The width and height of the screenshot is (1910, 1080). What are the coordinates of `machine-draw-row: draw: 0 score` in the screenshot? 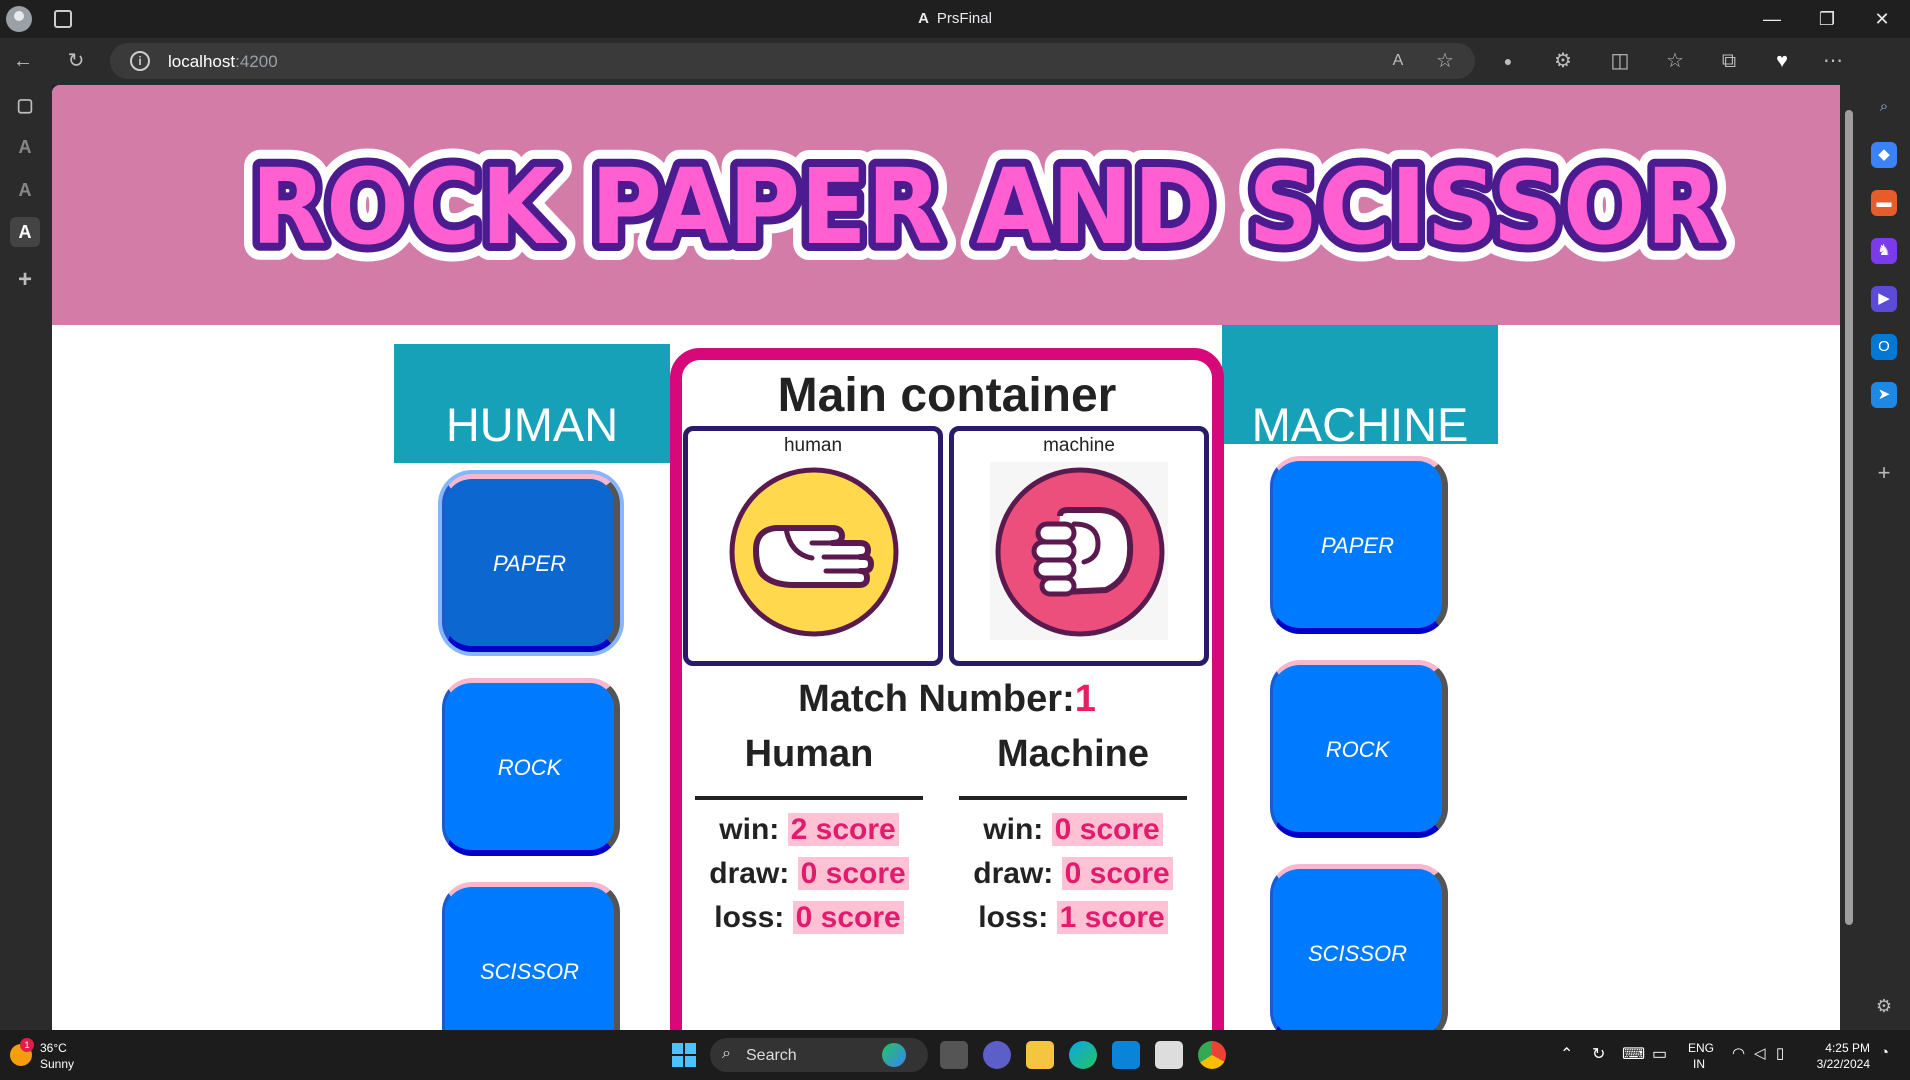 It's located at (1073, 874).